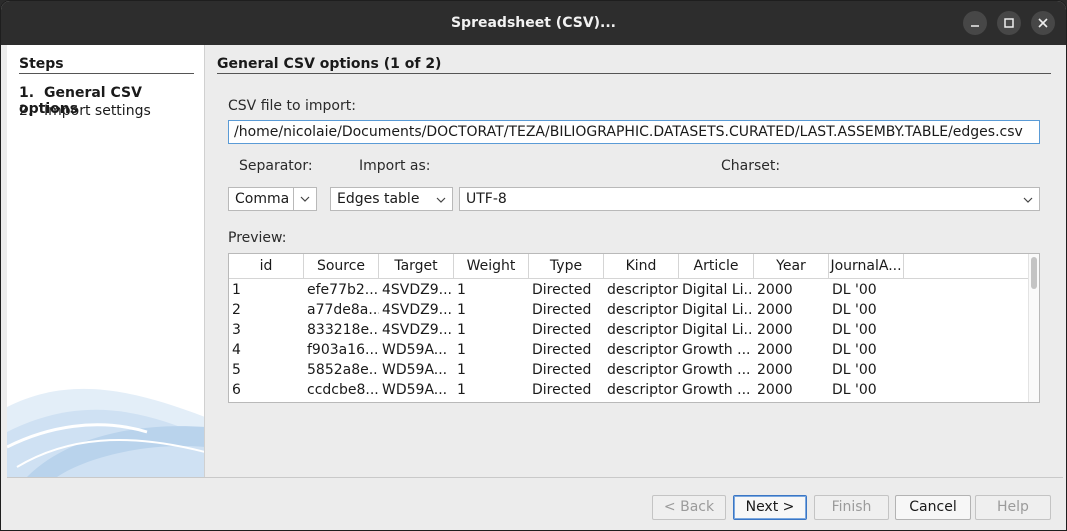  Describe the element at coordinates (770, 507) in the screenshot. I see `next-button: Next >` at that location.